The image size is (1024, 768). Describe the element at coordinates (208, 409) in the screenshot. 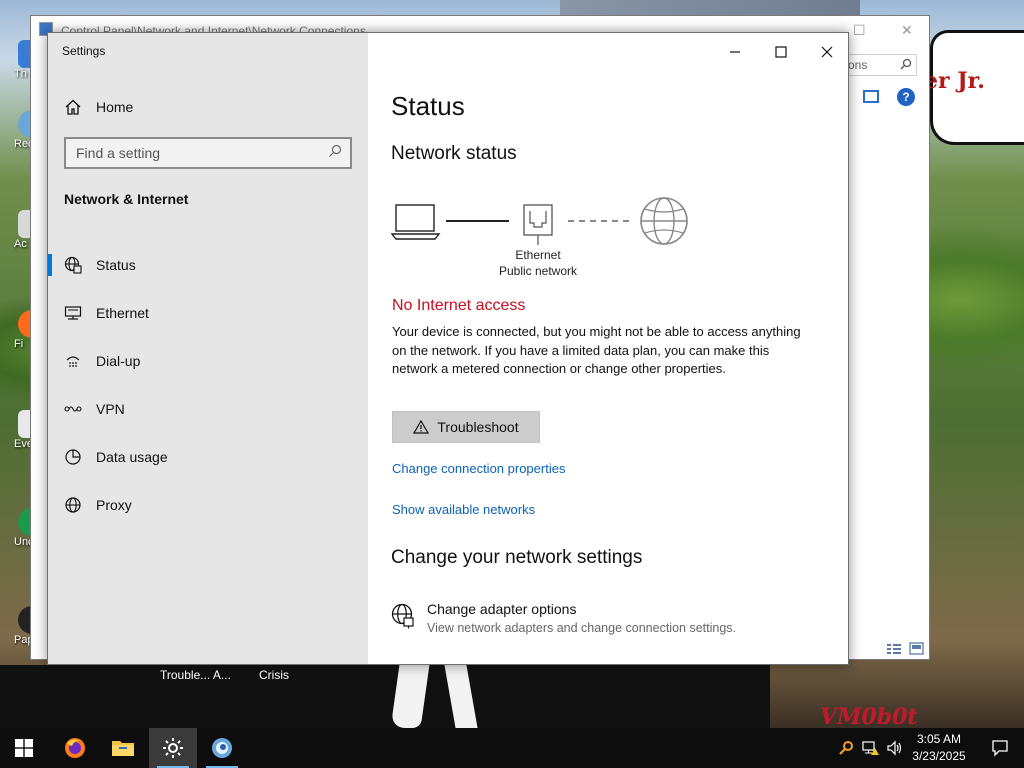

I see `nav-item-vpn: VPN` at that location.